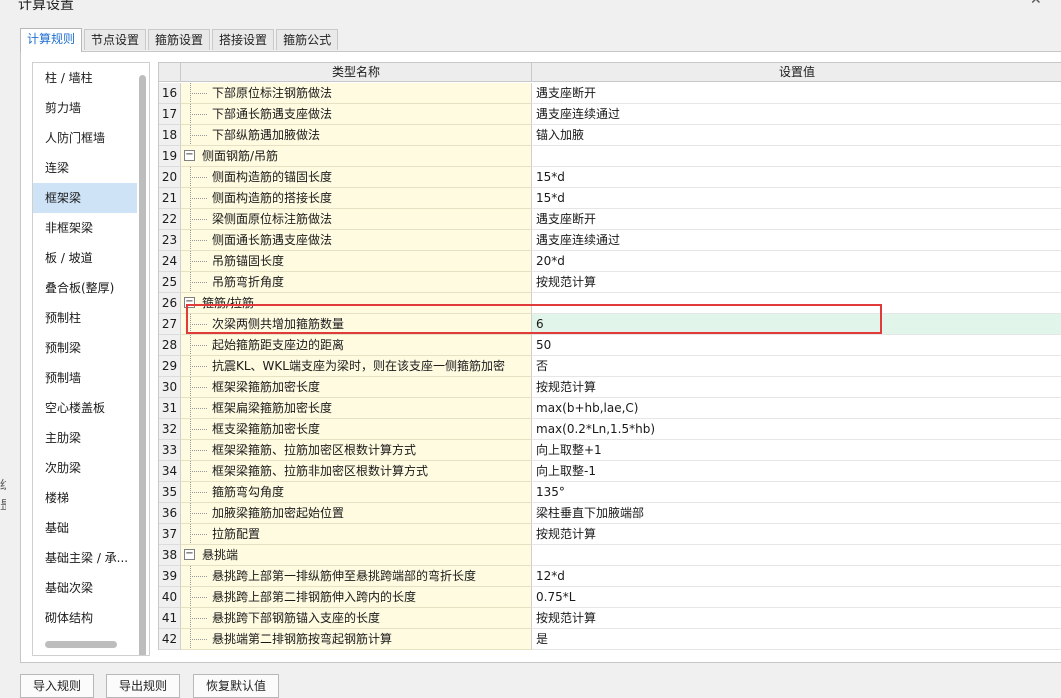 The image size is (1061, 698). I want to click on table-row: 24 吊筋锚固长度 20*d, so click(610, 261).